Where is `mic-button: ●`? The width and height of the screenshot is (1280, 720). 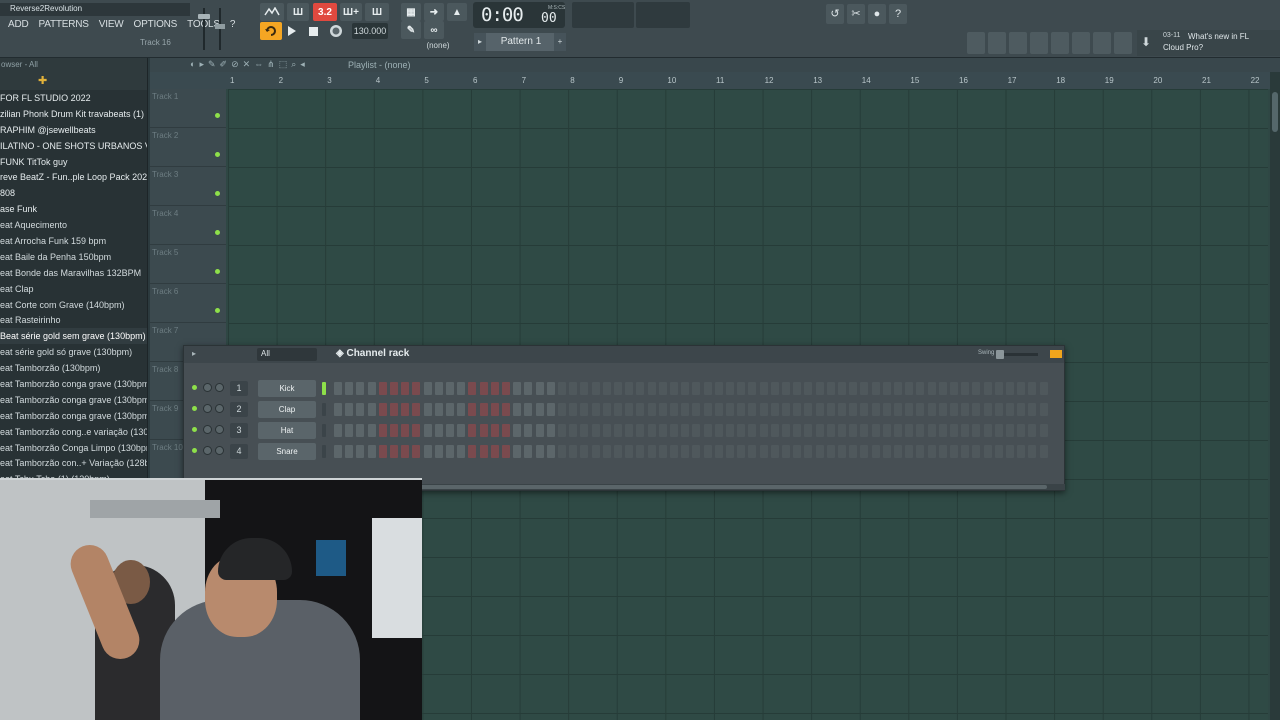 mic-button: ● is located at coordinates (877, 14).